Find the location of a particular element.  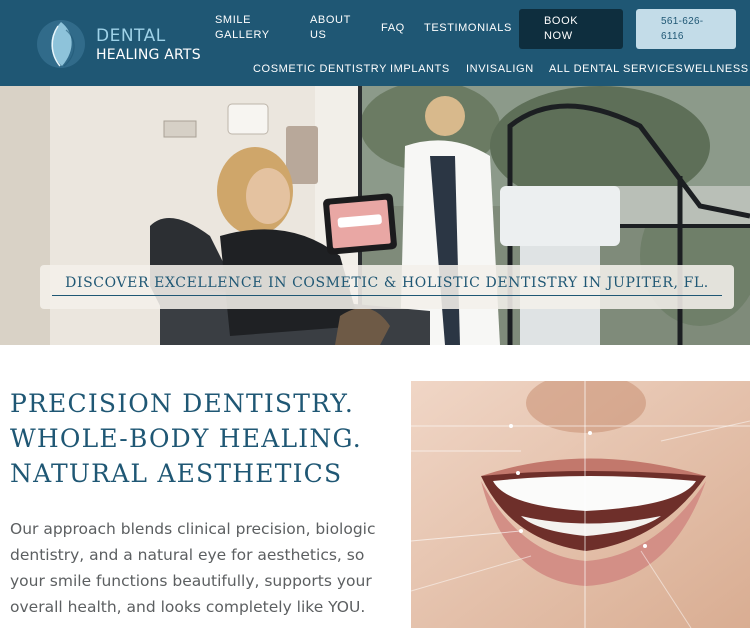

nav-cosmetic-dentistry: COSMETIC DENTISTRY is located at coordinates (320, 69).